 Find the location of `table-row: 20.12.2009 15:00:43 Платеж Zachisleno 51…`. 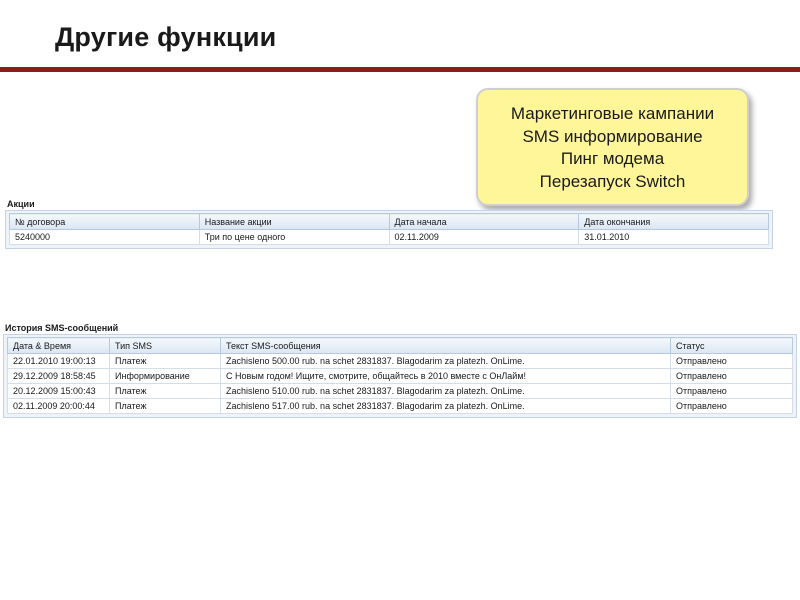

table-row: 20.12.2009 15:00:43 Платеж Zachisleno 51… is located at coordinates (400, 391).